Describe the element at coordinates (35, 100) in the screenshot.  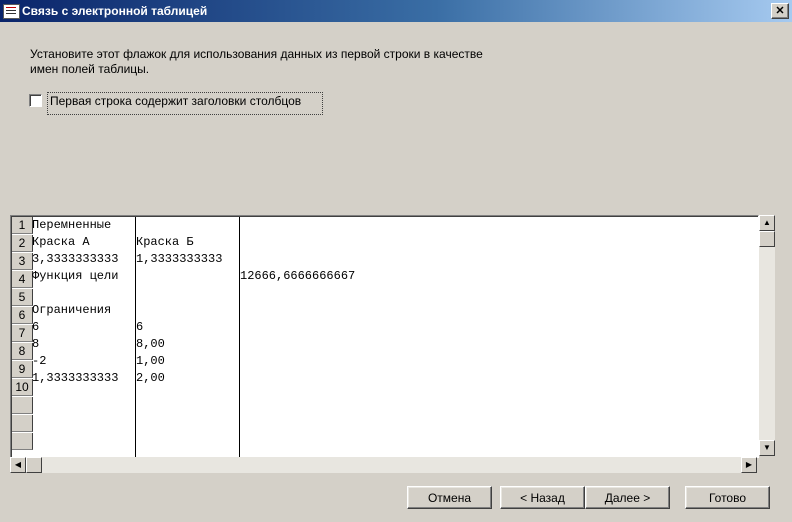
I see `header-checkbox` at that location.